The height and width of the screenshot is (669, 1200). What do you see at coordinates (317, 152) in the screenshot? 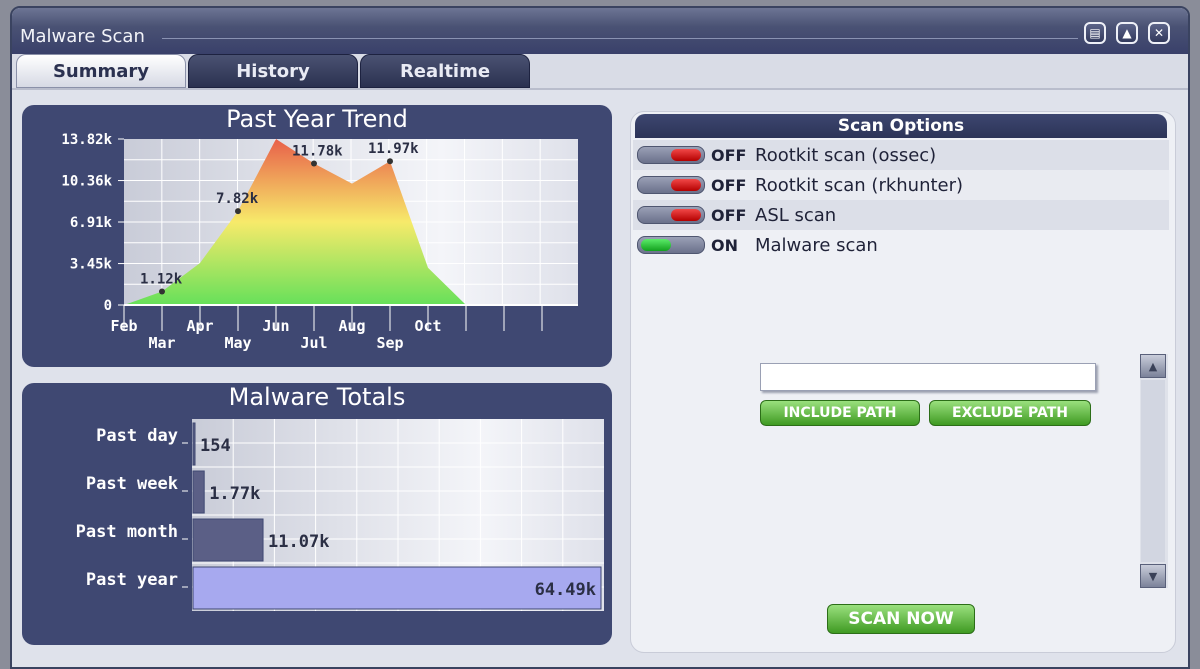
I see `trend-data-label: 11.78k` at bounding box center [317, 152].